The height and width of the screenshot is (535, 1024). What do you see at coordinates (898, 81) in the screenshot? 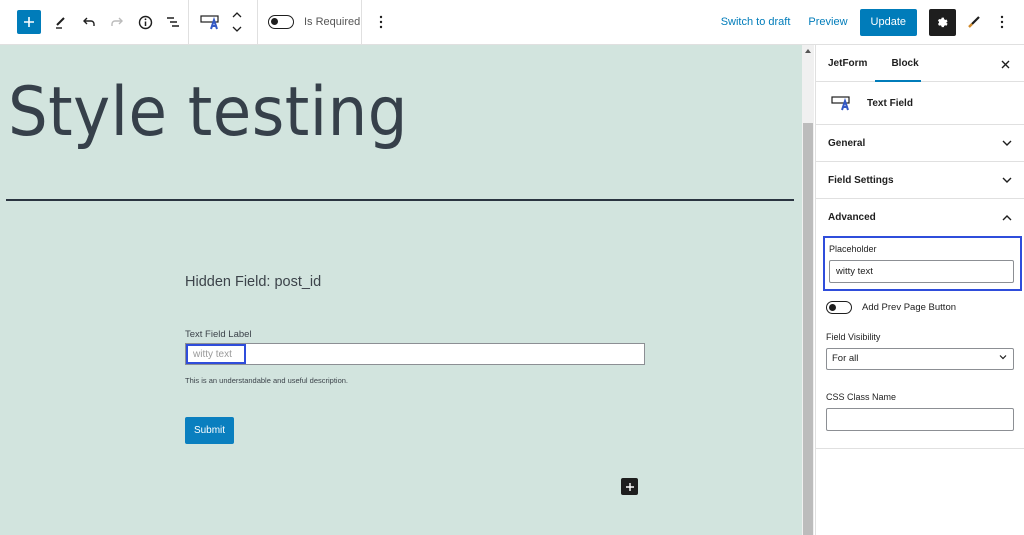
I see `active-tab-indicator` at bounding box center [898, 81].